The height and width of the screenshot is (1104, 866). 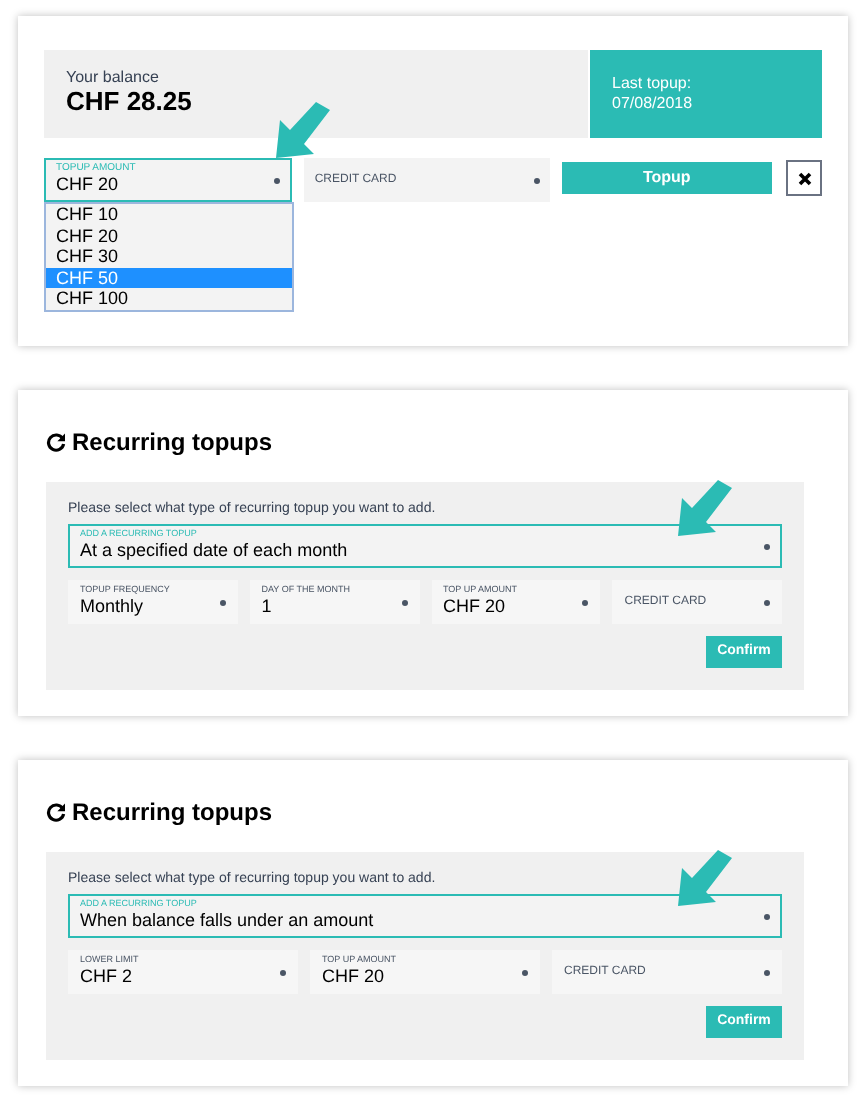 I want to click on balance-label: Your balance, so click(x=113, y=77).